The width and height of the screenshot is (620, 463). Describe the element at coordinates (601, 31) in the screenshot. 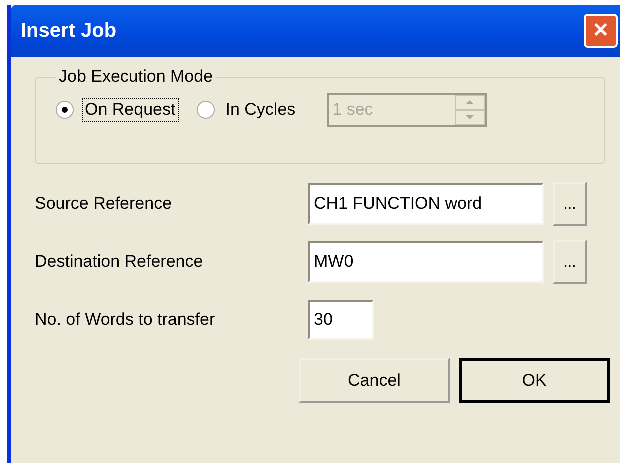

I see `close-button: ✕` at that location.